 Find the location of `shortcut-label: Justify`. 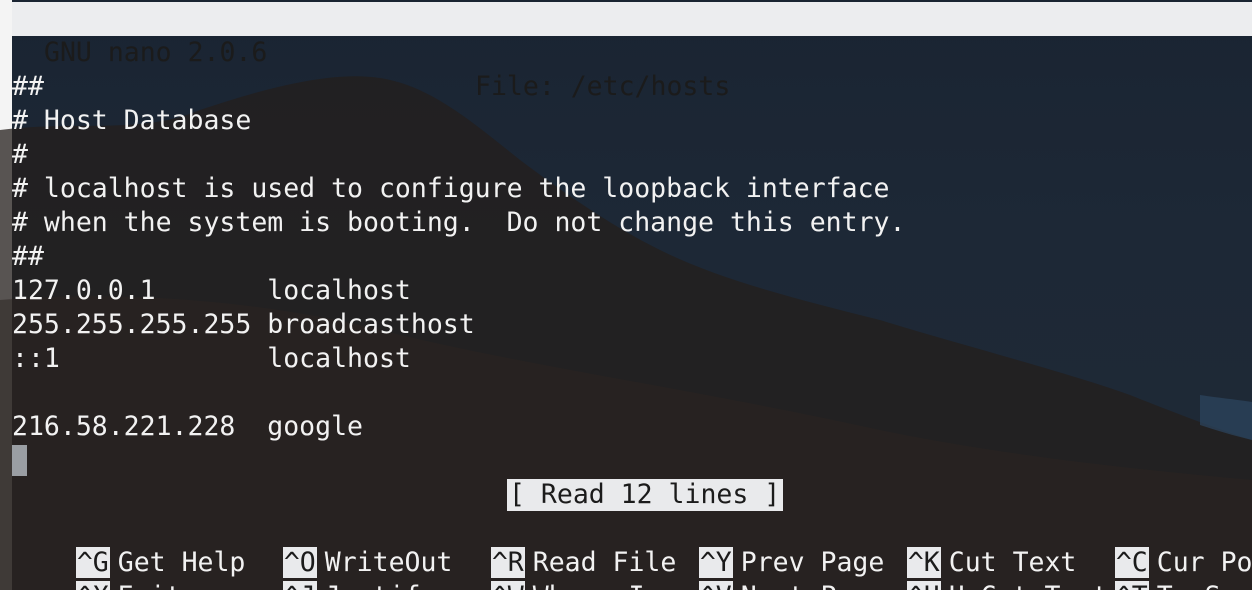

shortcut-label: Justify is located at coordinates (377, 585).